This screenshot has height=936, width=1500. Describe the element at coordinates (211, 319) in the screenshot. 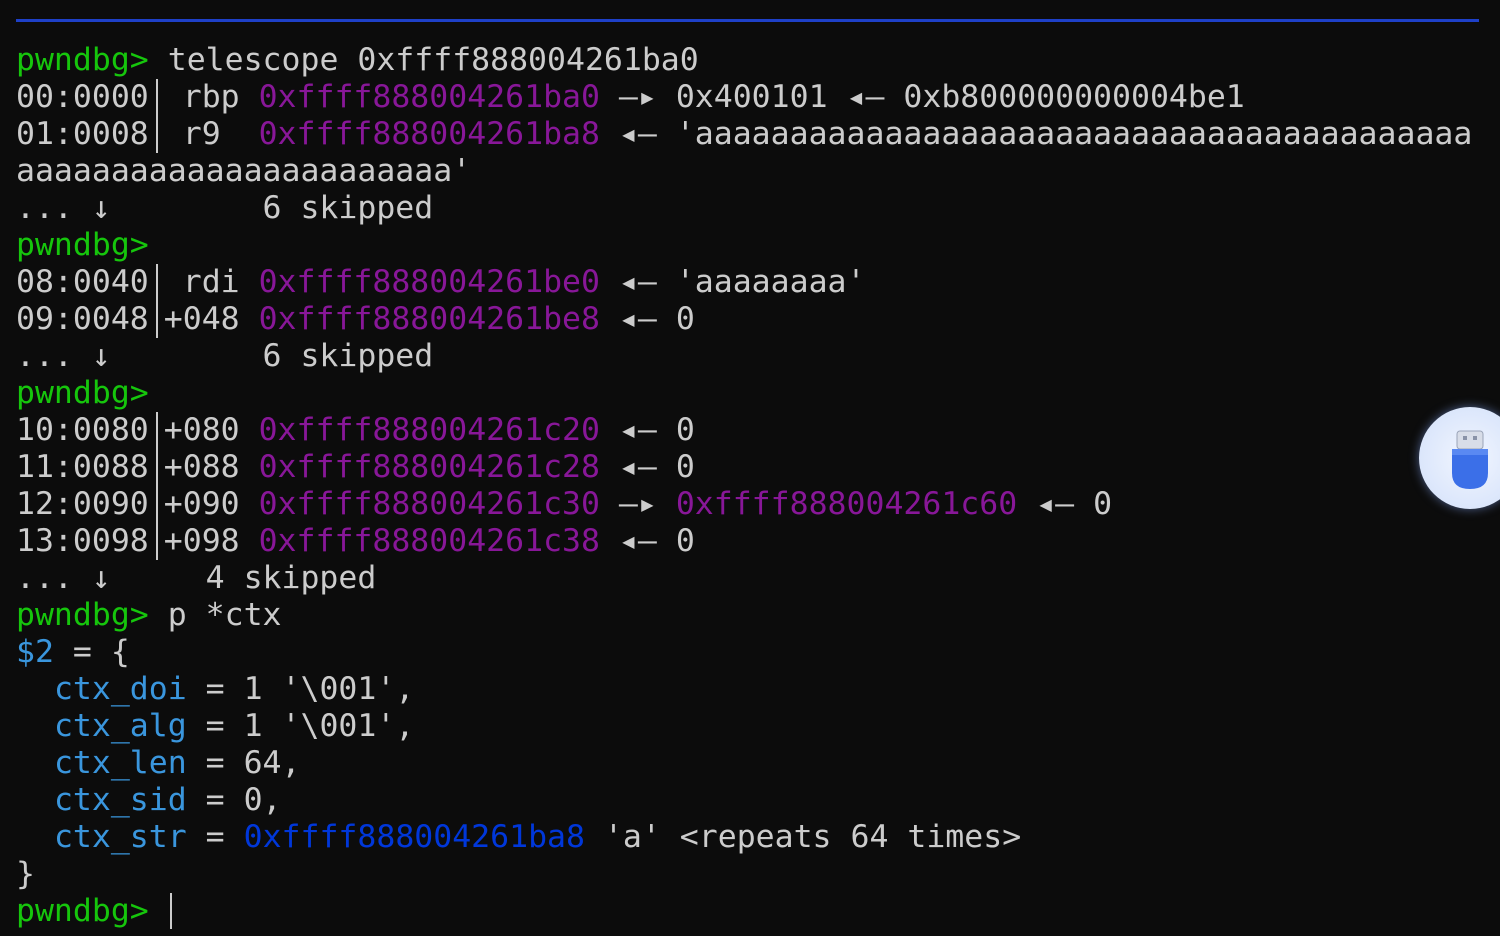

I see `row-register: +048` at that location.